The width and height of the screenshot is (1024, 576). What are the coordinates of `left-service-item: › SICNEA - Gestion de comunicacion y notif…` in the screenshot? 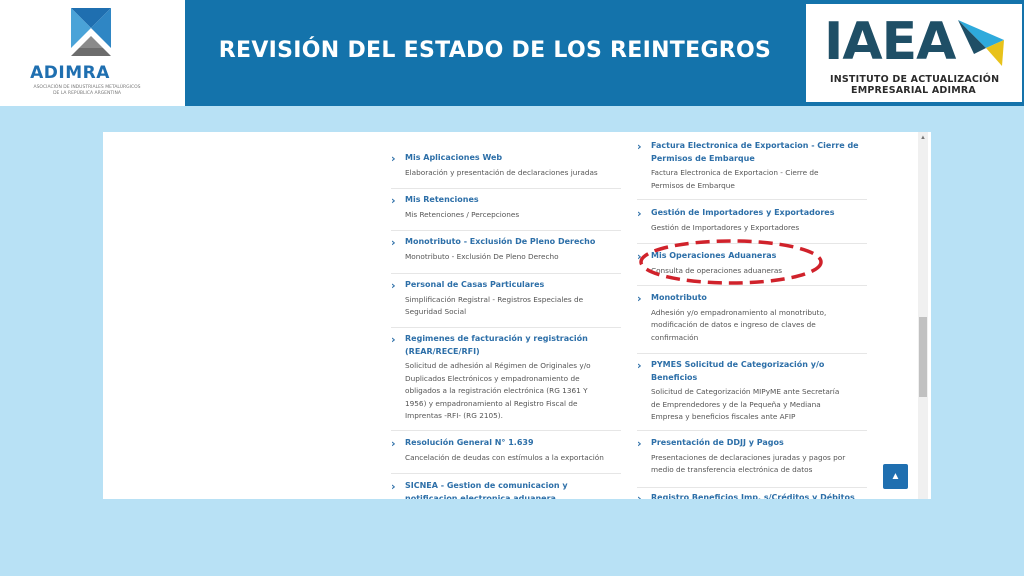 It's located at (502, 490).